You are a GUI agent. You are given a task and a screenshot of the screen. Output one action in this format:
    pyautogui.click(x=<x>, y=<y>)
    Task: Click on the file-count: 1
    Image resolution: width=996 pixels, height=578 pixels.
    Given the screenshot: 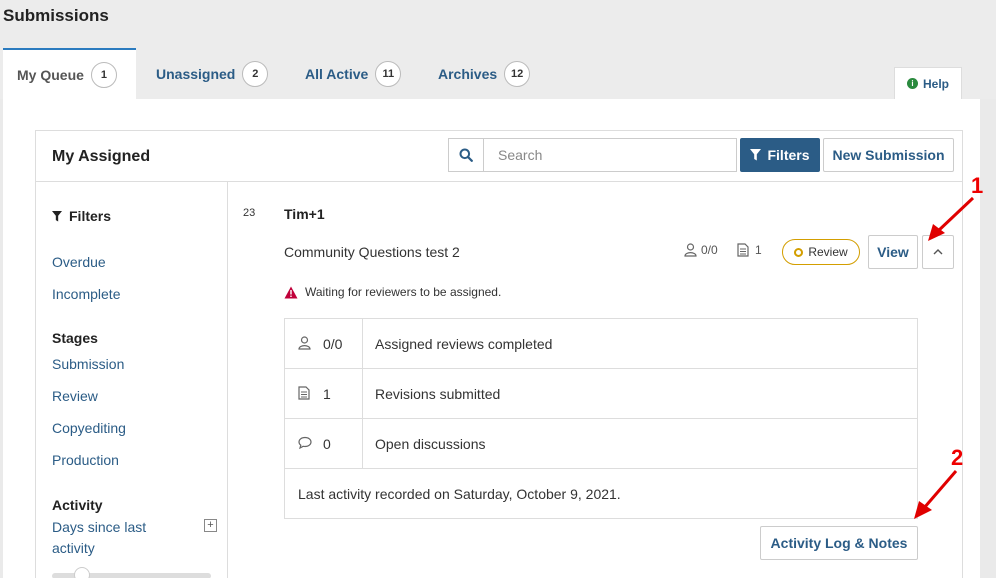 What is the action you would take?
    pyautogui.click(x=749, y=250)
    